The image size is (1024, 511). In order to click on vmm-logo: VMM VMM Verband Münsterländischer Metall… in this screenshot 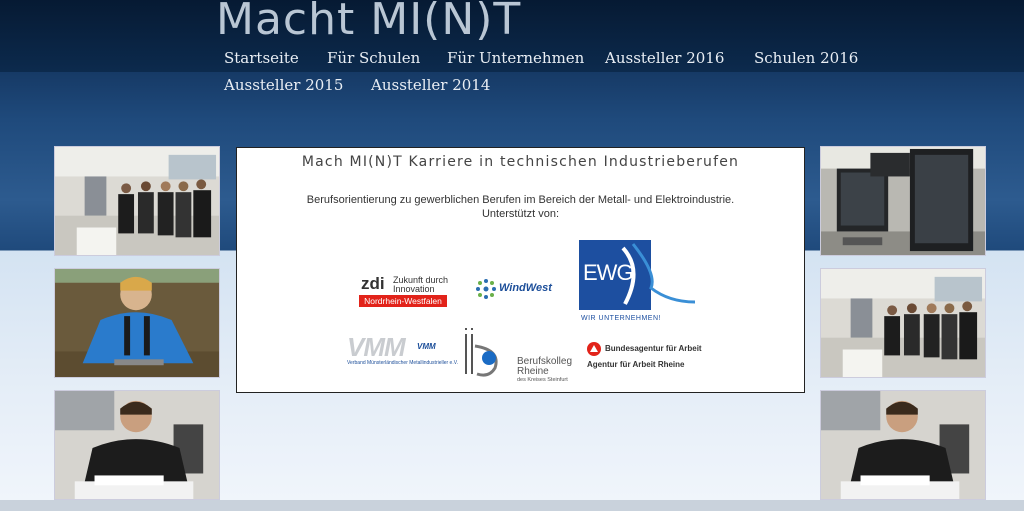, I will do `click(402, 350)`.